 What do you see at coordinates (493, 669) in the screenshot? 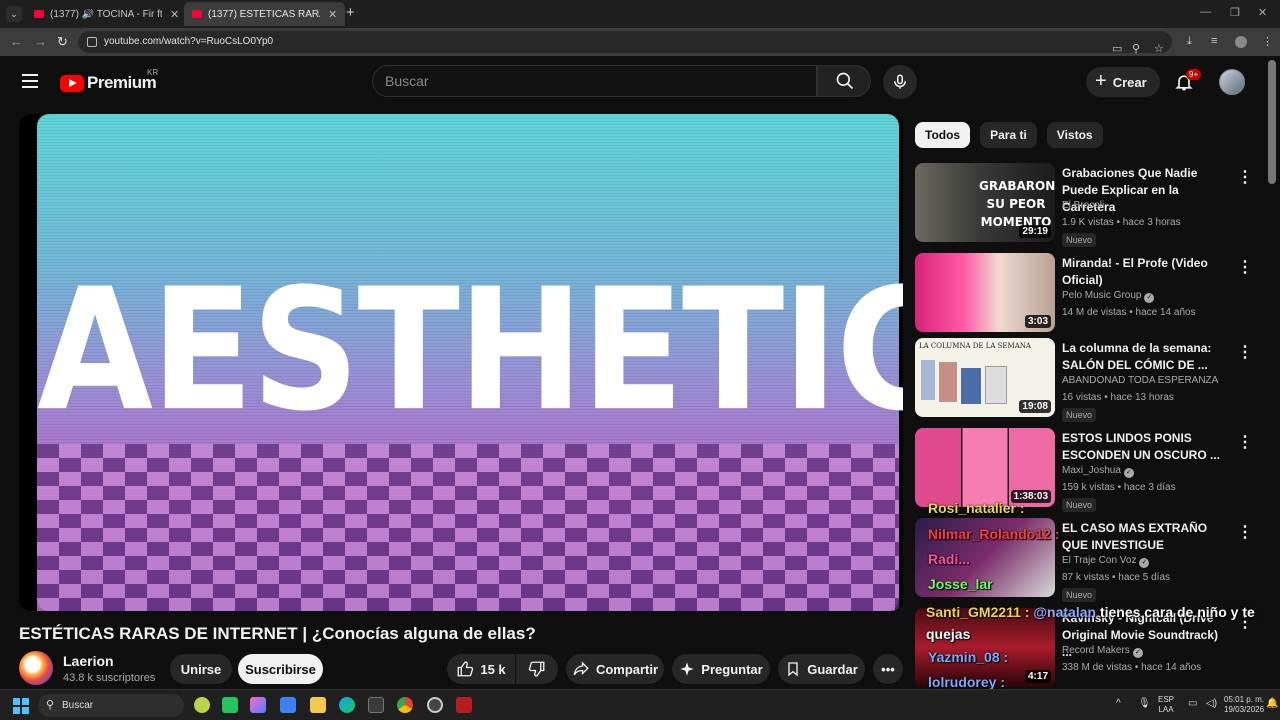
I see `like-count: 15 k` at bounding box center [493, 669].